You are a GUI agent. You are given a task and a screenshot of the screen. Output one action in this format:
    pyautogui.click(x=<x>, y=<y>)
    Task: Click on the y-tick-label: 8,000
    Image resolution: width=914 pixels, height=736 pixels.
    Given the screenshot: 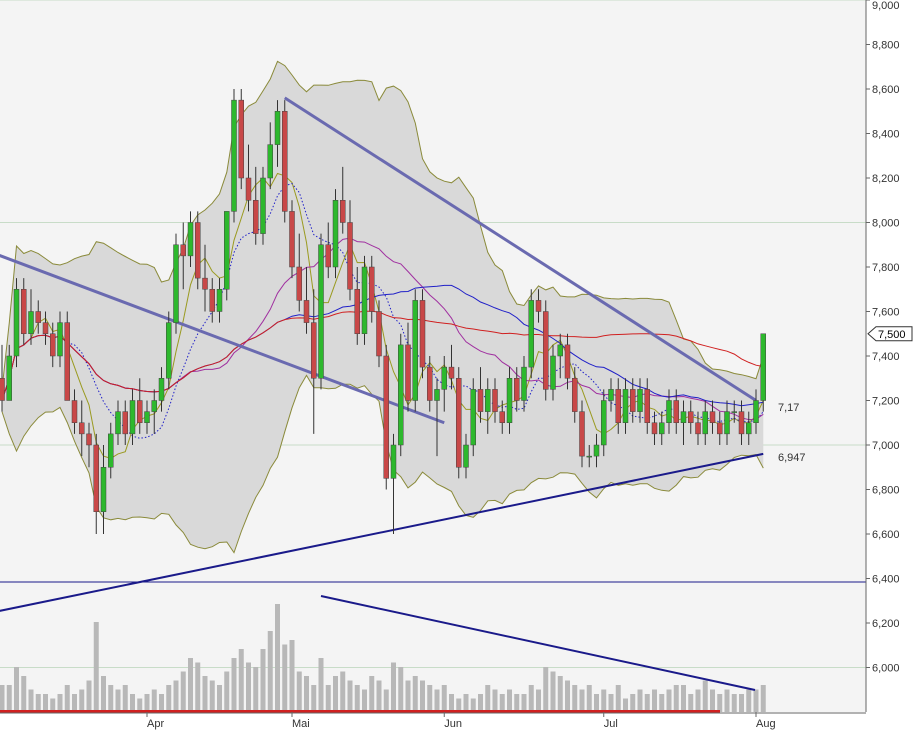 What is the action you would take?
    pyautogui.click(x=886, y=224)
    